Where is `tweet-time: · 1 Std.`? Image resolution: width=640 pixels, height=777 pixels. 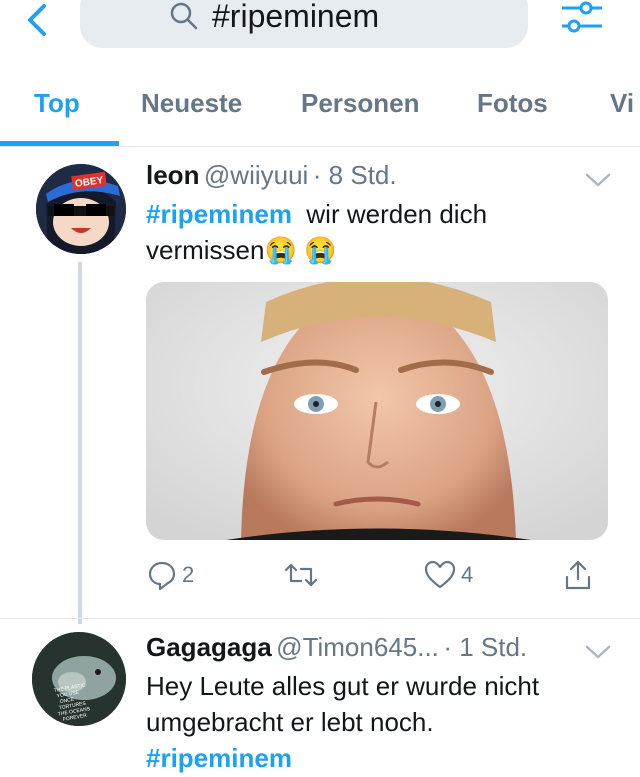 tweet-time: · 1 Std. is located at coordinates (485, 647).